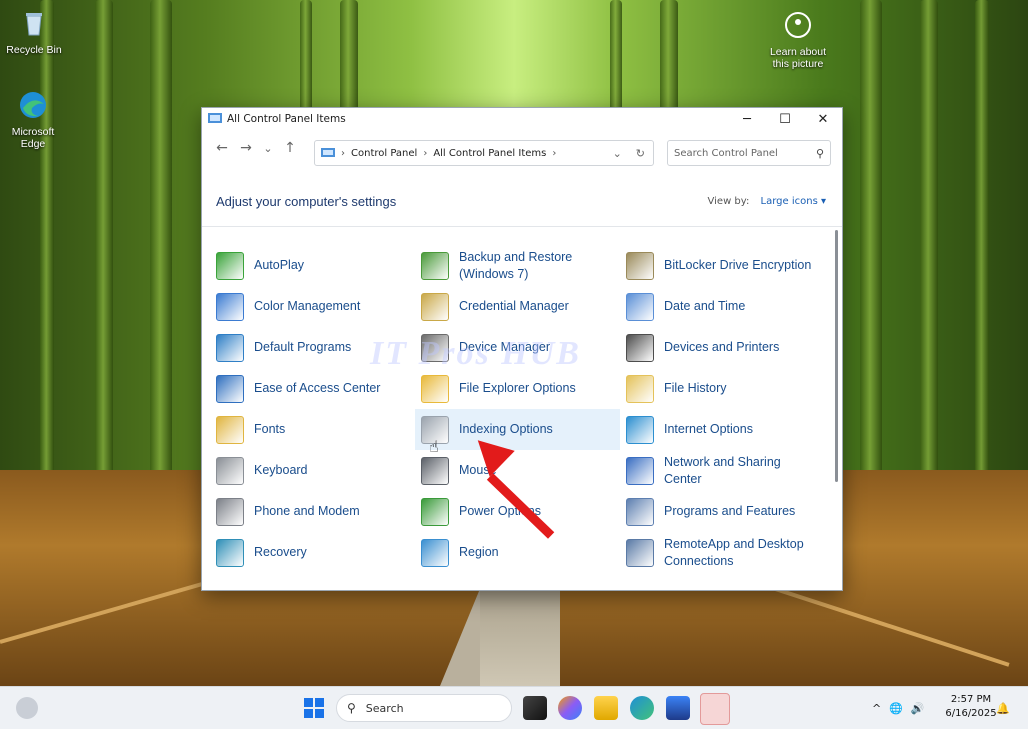  What do you see at coordinates (708, 429) in the screenshot?
I see `cp-item-label: Internet Options` at bounding box center [708, 429].